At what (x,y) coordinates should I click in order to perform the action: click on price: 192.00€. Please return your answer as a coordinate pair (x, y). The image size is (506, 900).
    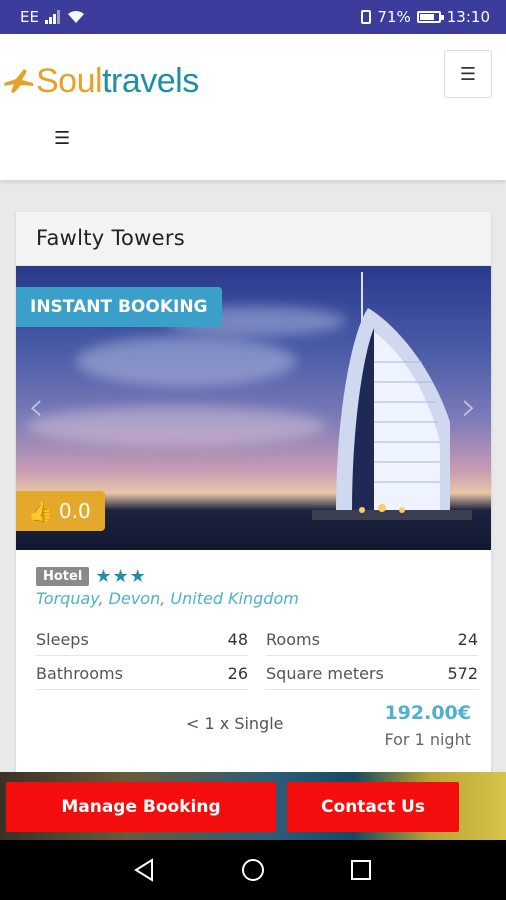
    Looking at the image, I should click on (427, 713).